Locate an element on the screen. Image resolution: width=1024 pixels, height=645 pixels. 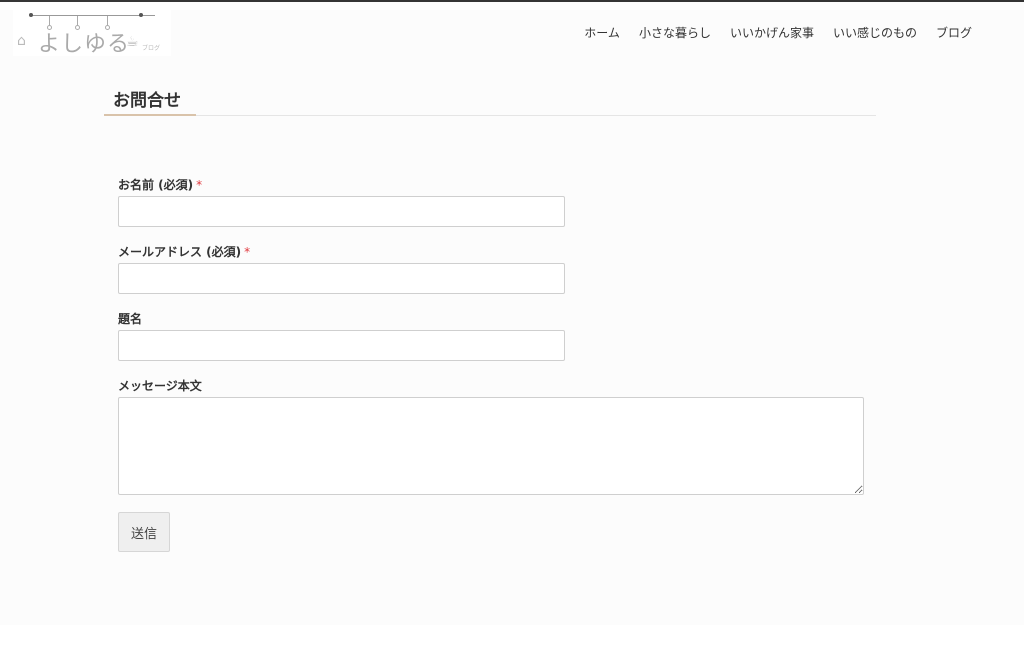
name-label: お名前 (必須) * is located at coordinates (160, 184).